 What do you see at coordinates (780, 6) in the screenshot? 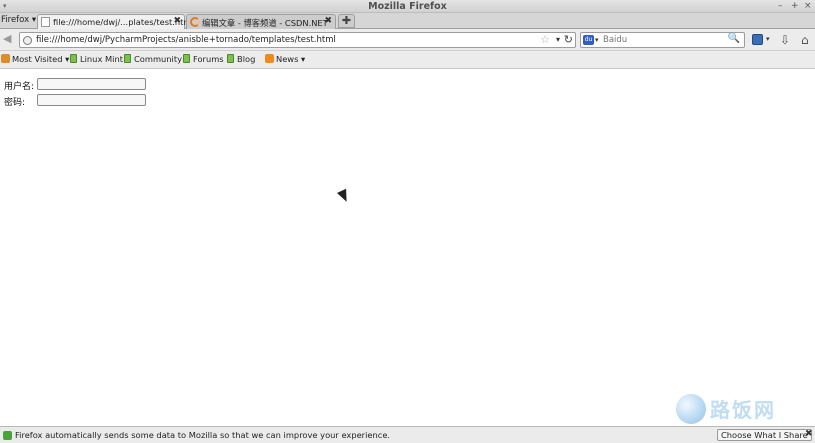
I see `minimize-button: –` at bounding box center [780, 6].